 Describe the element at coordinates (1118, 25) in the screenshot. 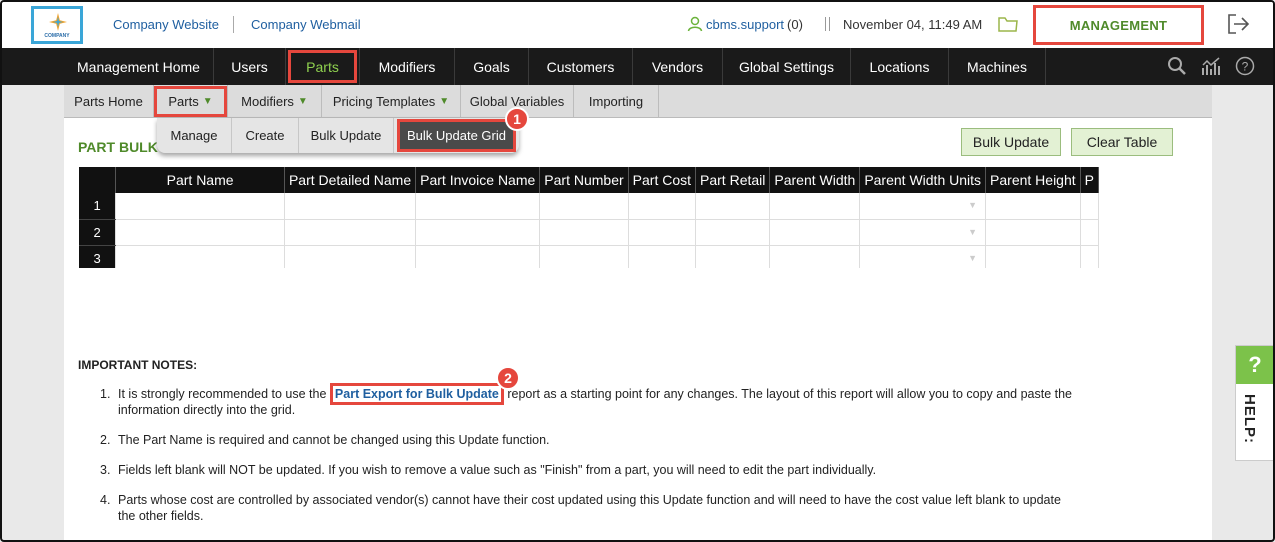

I see `management-button: MANAGEMENT` at that location.